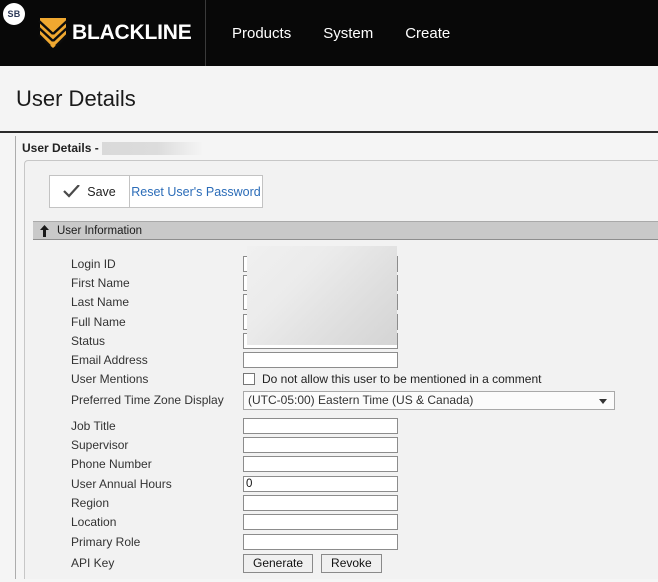  I want to click on field-row-login-id: Login ID, so click(341, 263).